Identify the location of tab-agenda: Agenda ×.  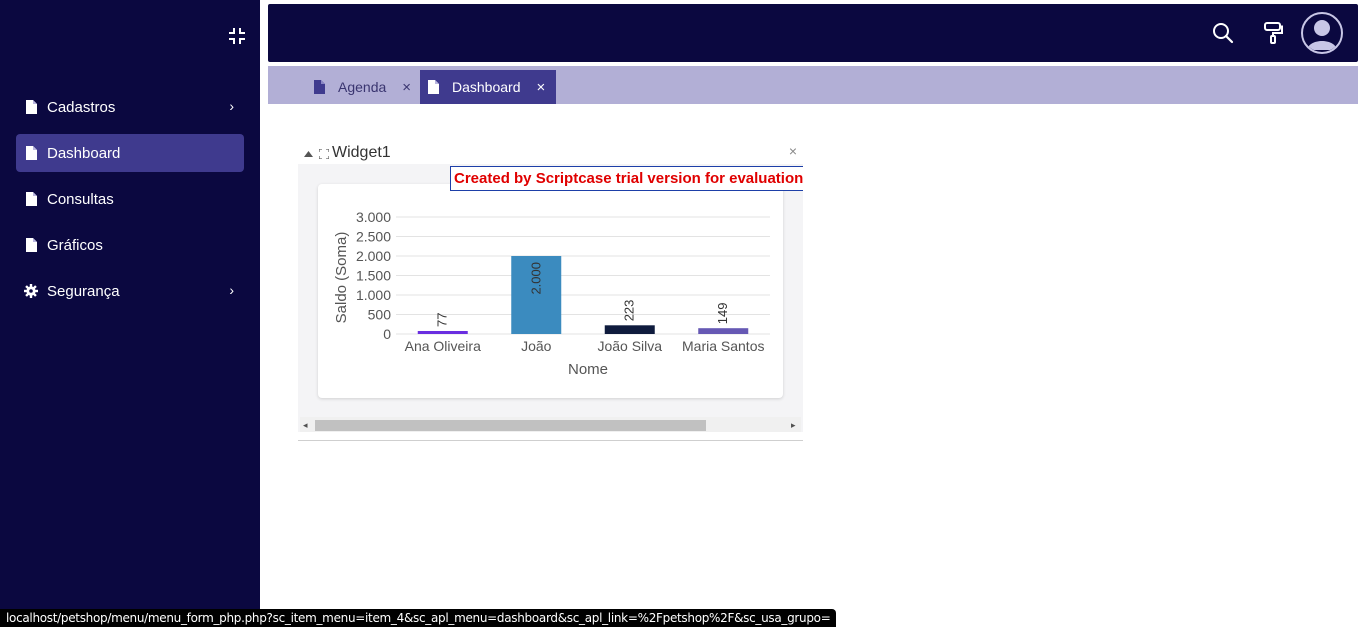
(362, 87).